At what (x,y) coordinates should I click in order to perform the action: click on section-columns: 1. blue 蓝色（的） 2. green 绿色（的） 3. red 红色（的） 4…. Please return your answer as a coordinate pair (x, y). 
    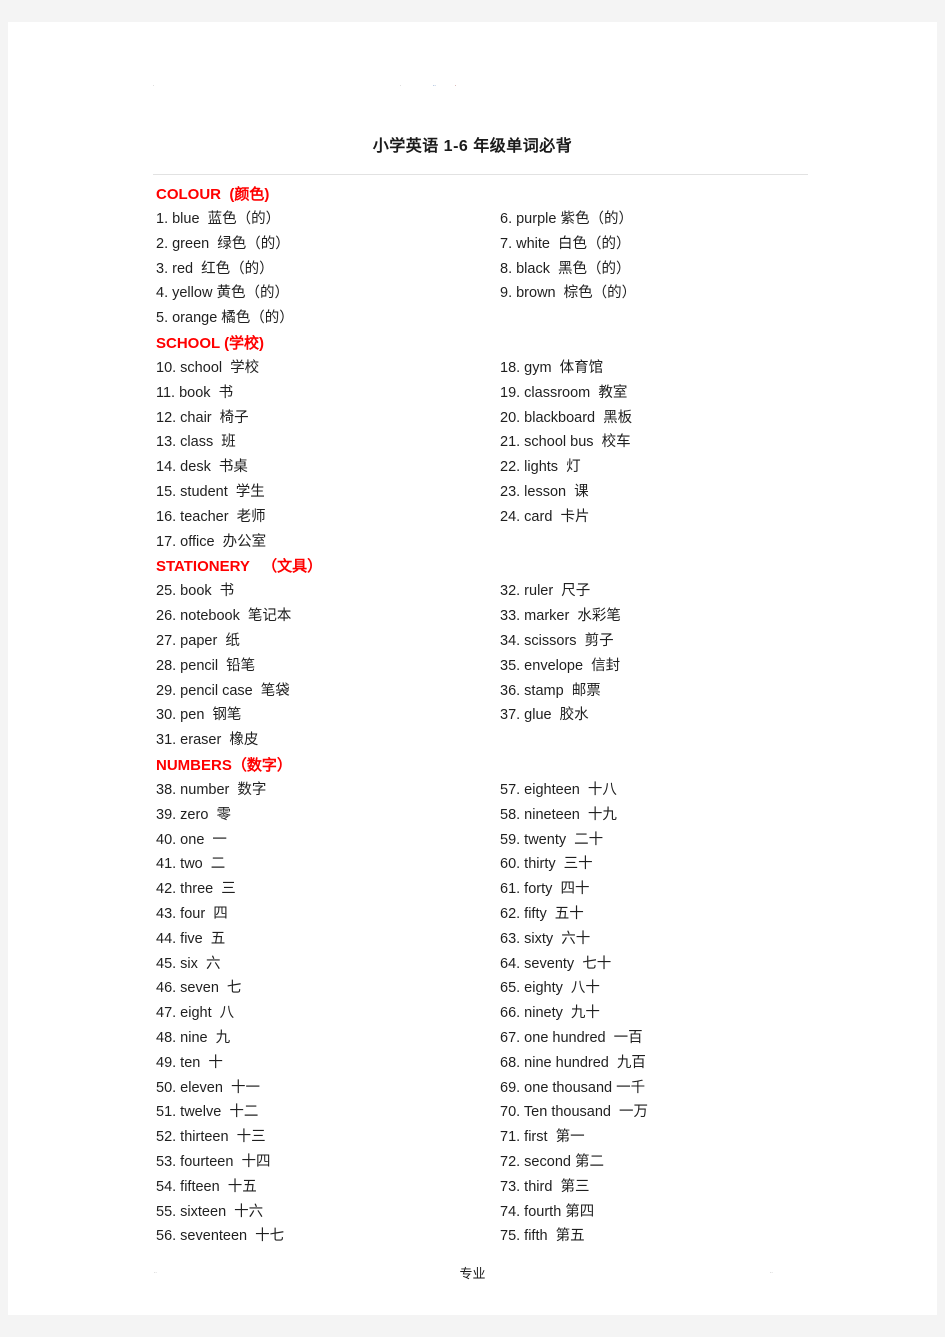
    Looking at the image, I should click on (472, 269).